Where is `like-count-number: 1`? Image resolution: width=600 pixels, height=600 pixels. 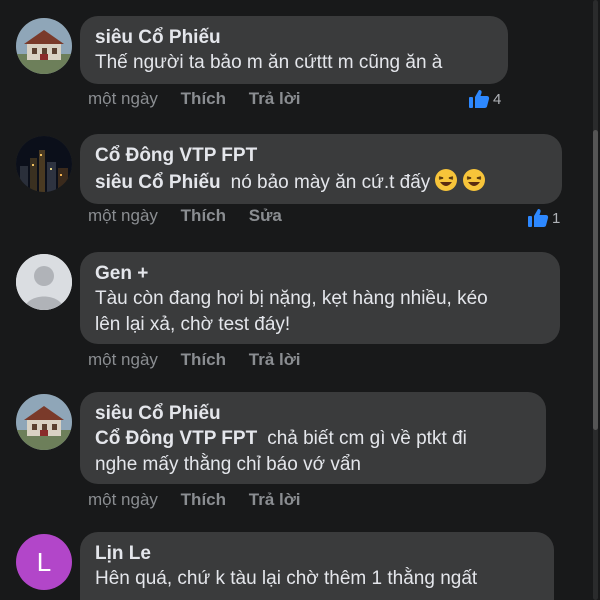
like-count-number: 1 is located at coordinates (556, 218).